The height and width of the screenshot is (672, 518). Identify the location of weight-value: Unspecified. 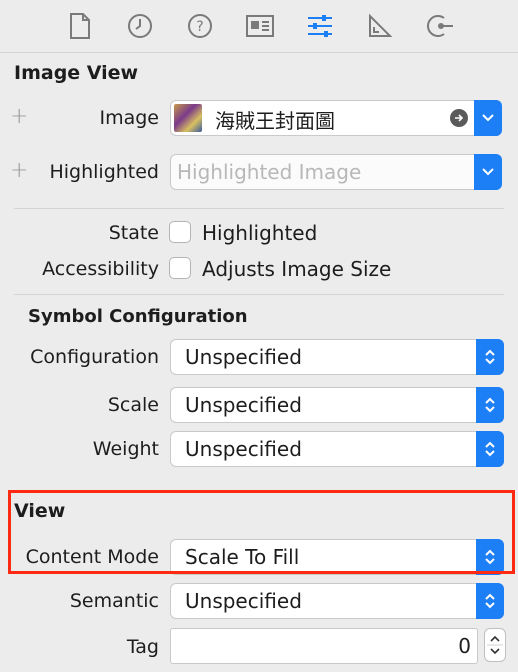
(243, 449).